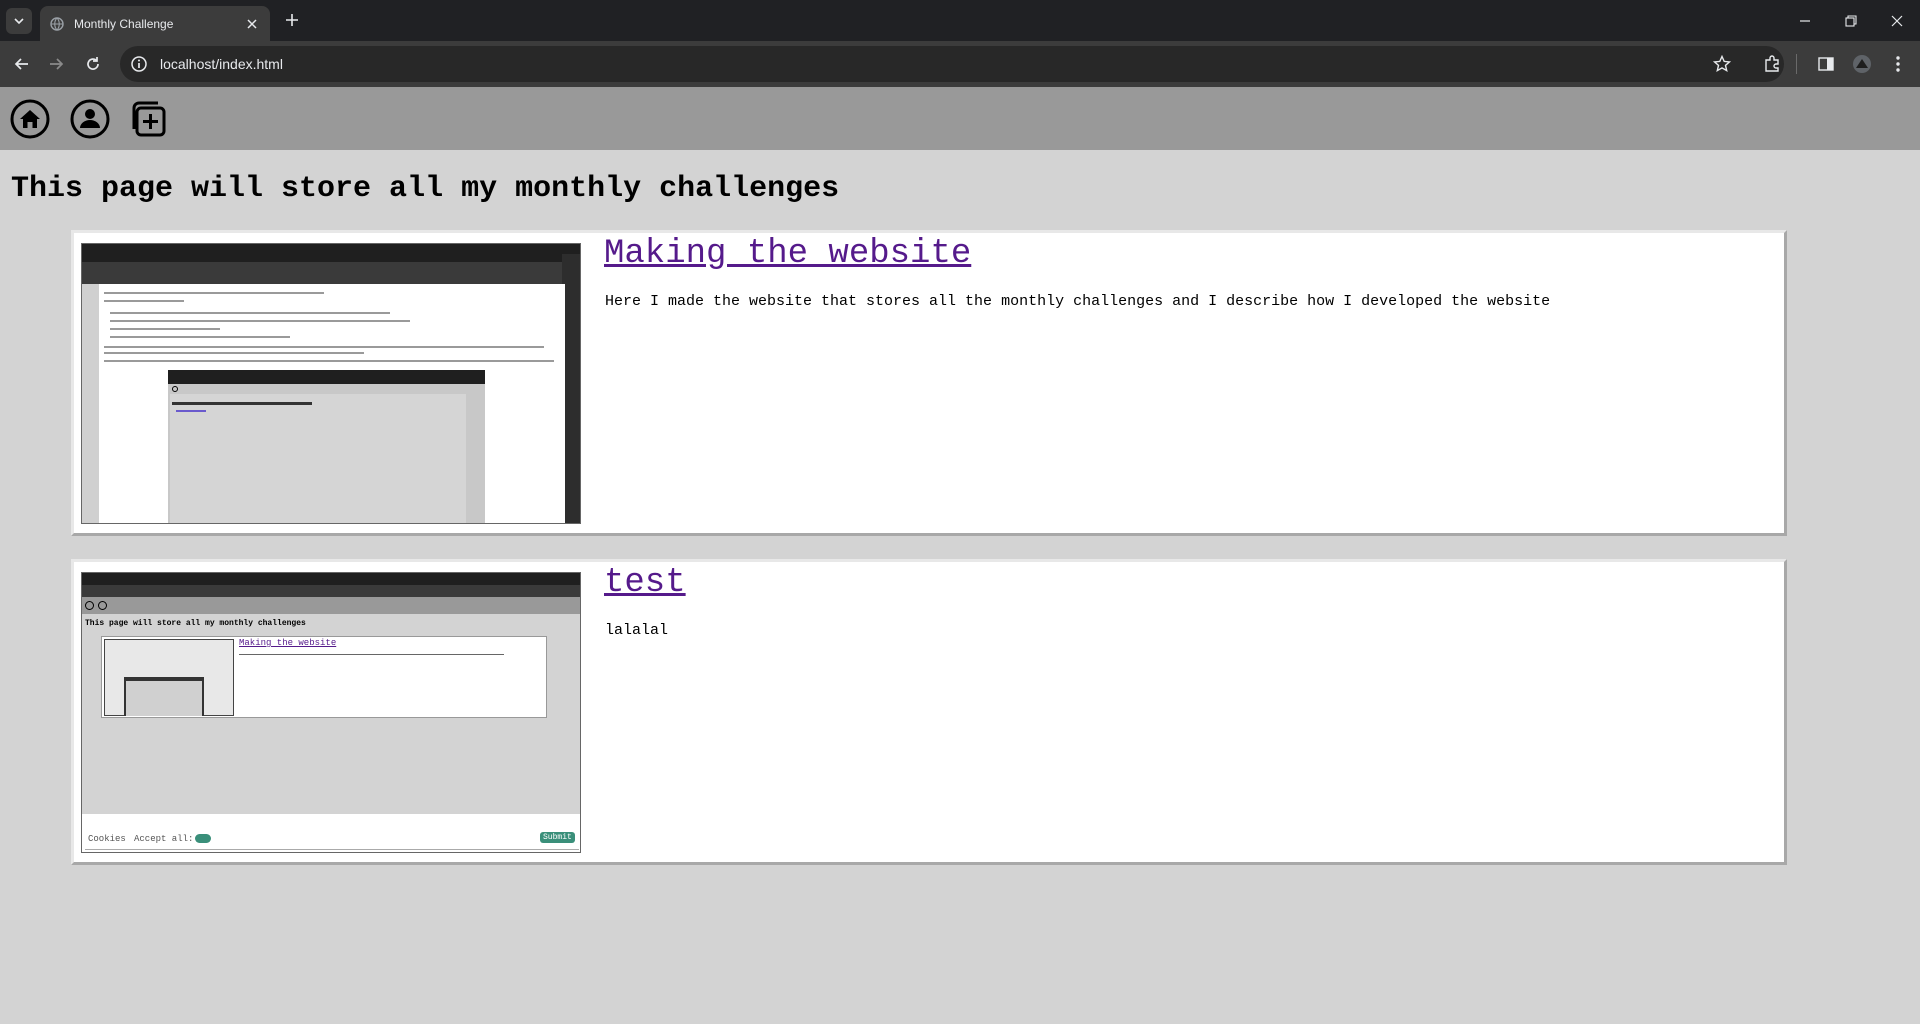 This screenshot has width=1920, height=1024. What do you see at coordinates (787, 254) in the screenshot?
I see `challenge-title-link: Making the website` at bounding box center [787, 254].